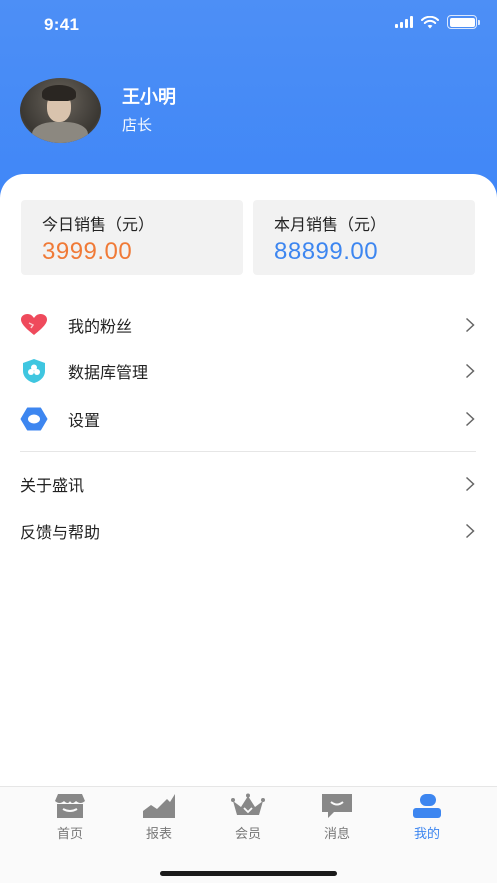 This screenshot has height=883, width=497. What do you see at coordinates (248, 806) in the screenshot?
I see `crown-icon` at bounding box center [248, 806].